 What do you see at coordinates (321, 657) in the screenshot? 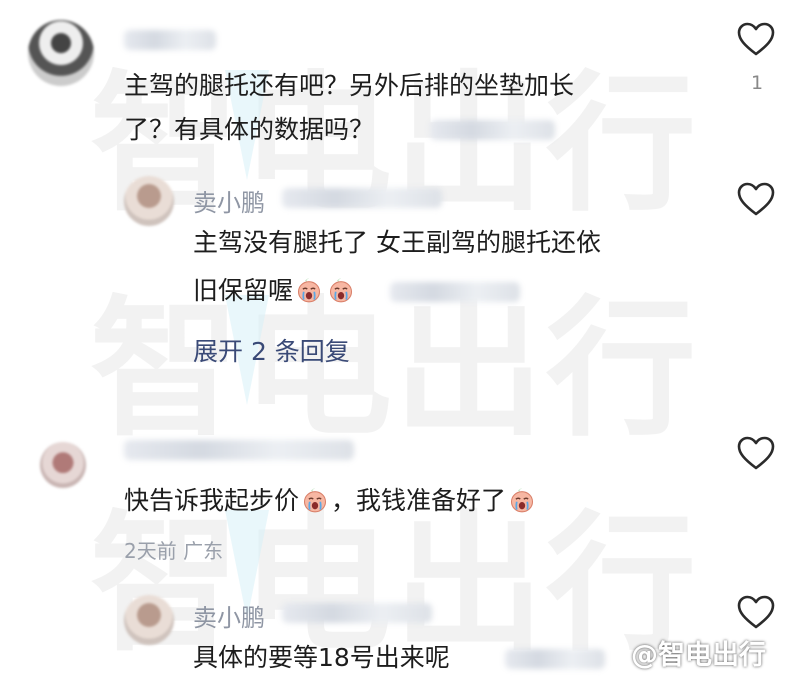
I see `reply-text: 具体的要等18号出来呢` at bounding box center [321, 657].